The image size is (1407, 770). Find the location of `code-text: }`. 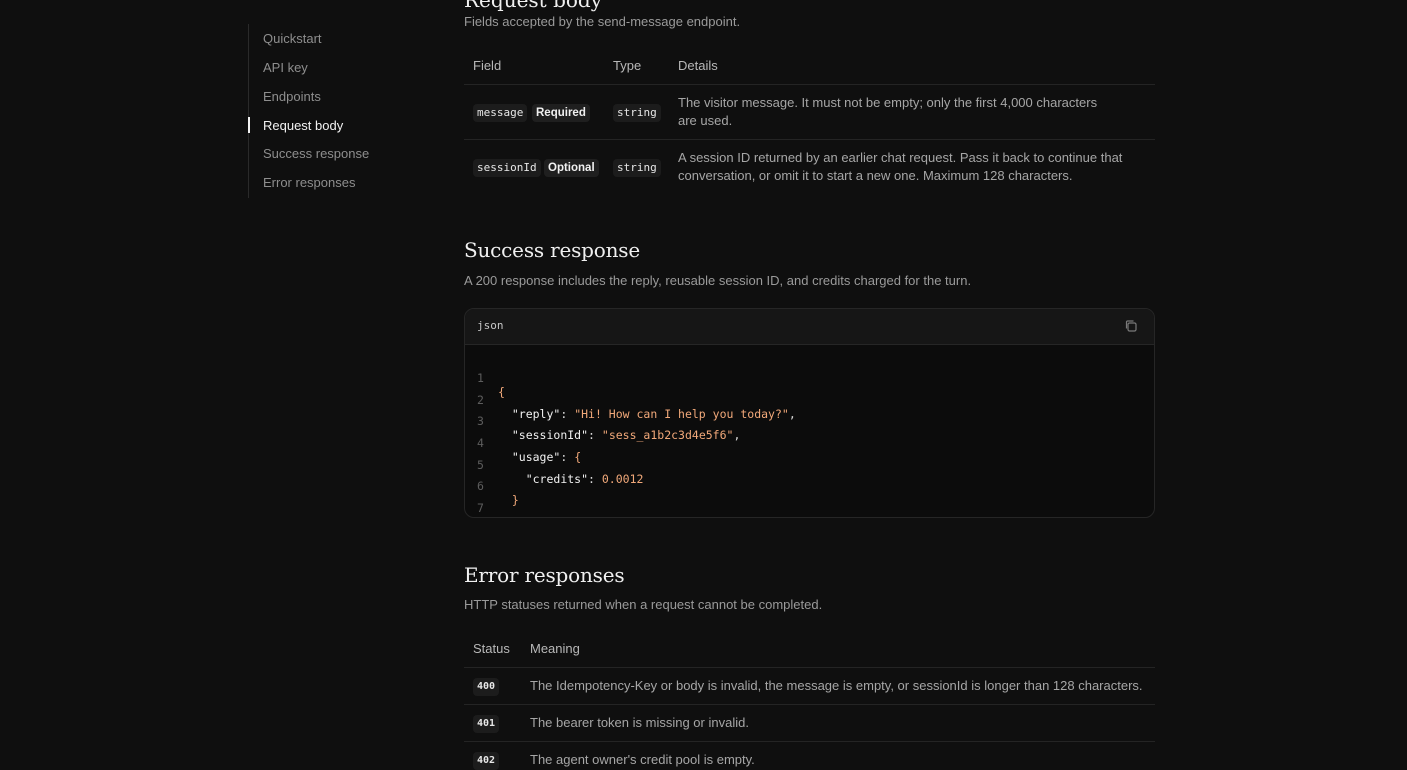

code-text: } is located at coordinates (501, 516).